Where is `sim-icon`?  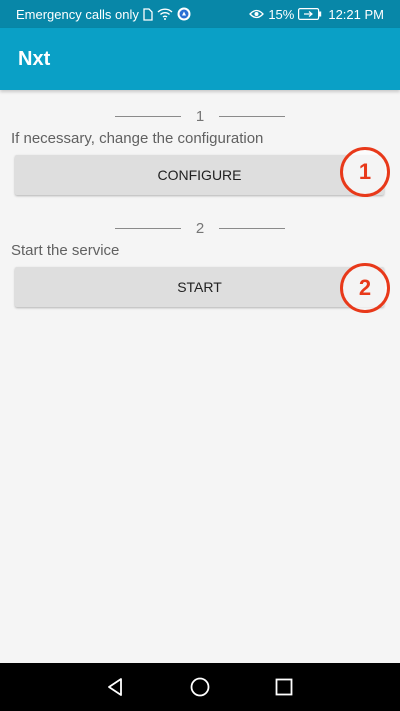 sim-icon is located at coordinates (148, 14).